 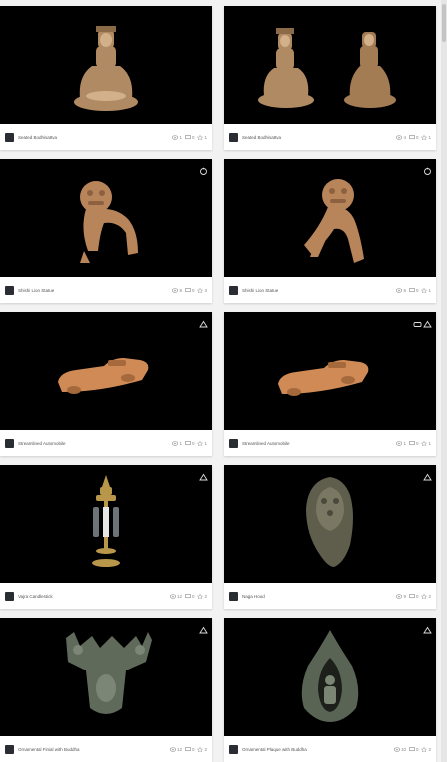 What do you see at coordinates (106, 521) in the screenshot?
I see `vajra-candlestick-image` at bounding box center [106, 521].